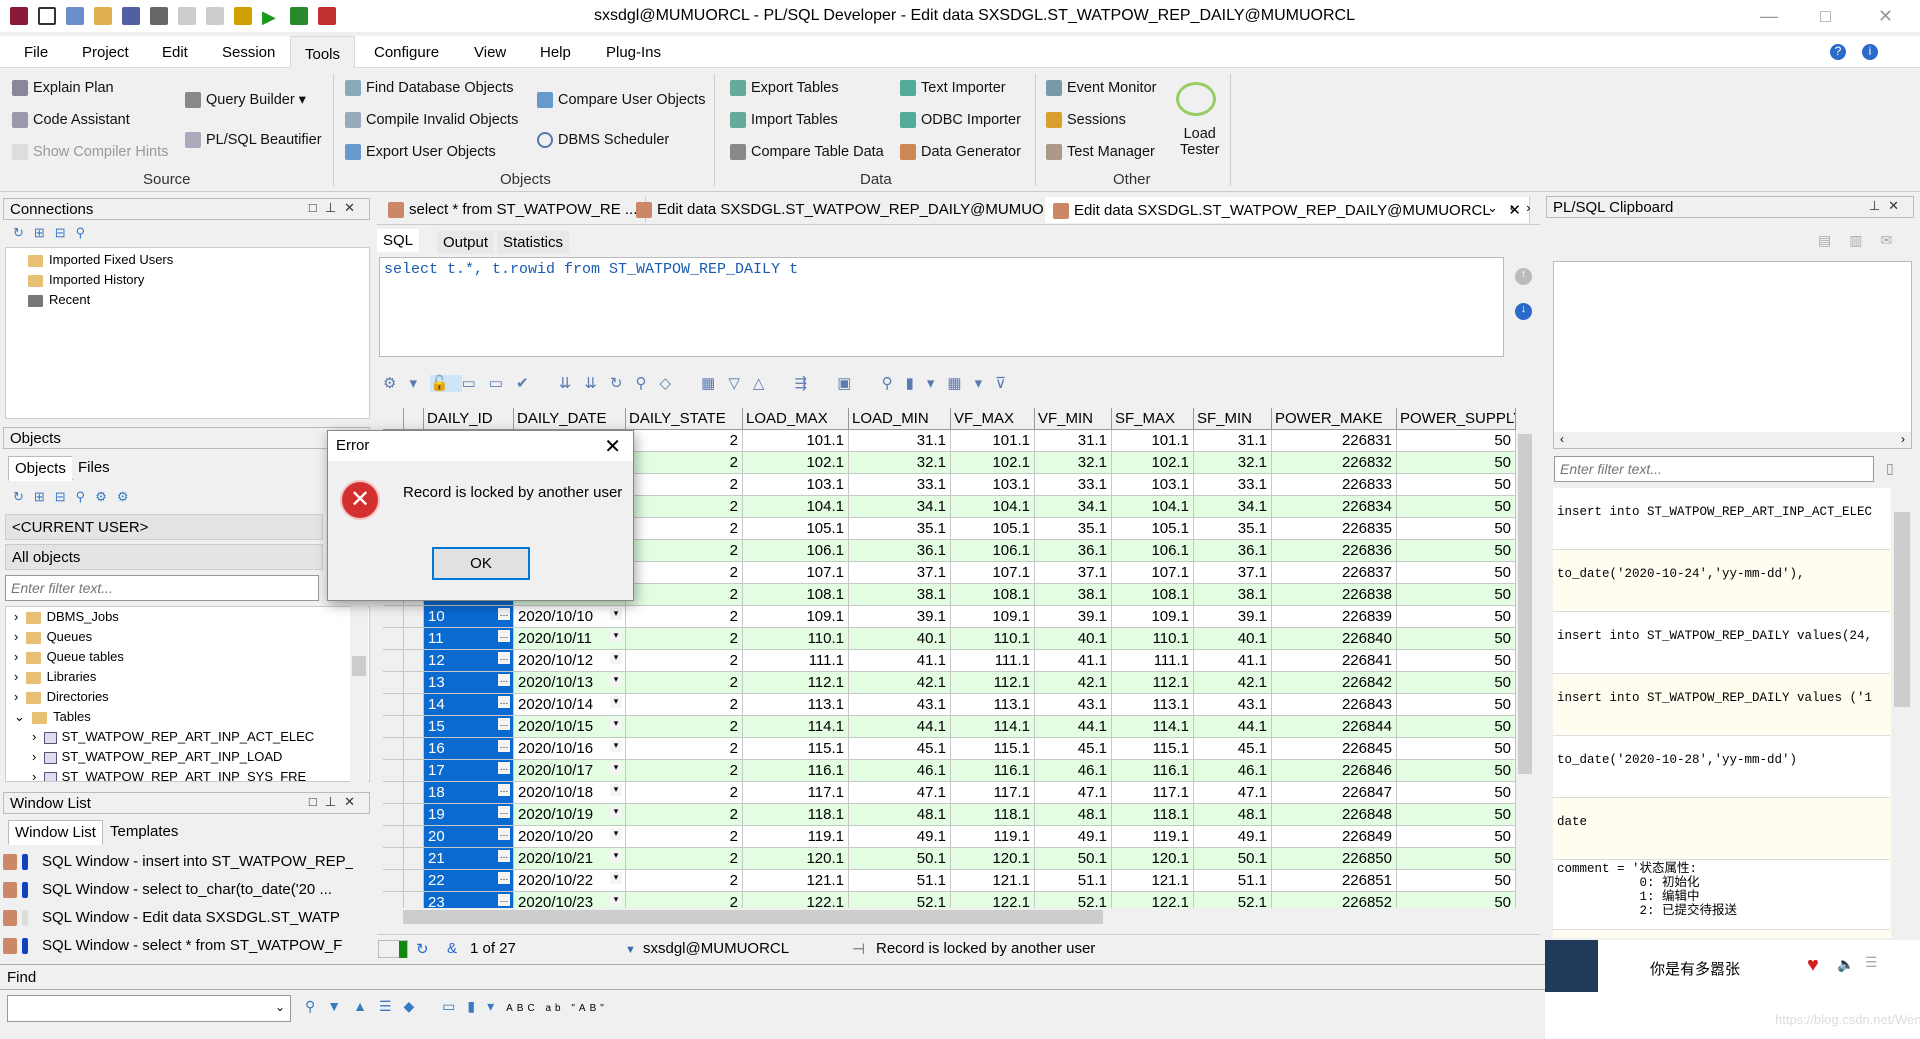 This screenshot has width=1920, height=1039. I want to click on tree-item-history: Imported History, so click(100, 280).